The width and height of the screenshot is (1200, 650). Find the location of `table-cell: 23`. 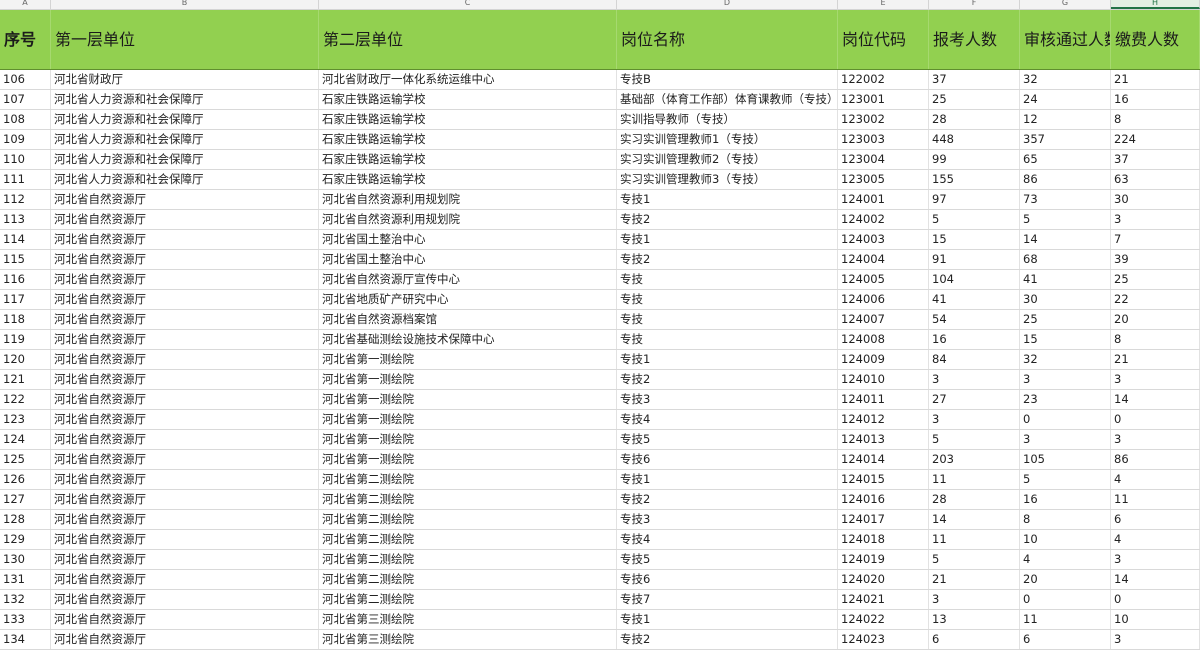

table-cell: 23 is located at coordinates (1065, 399).